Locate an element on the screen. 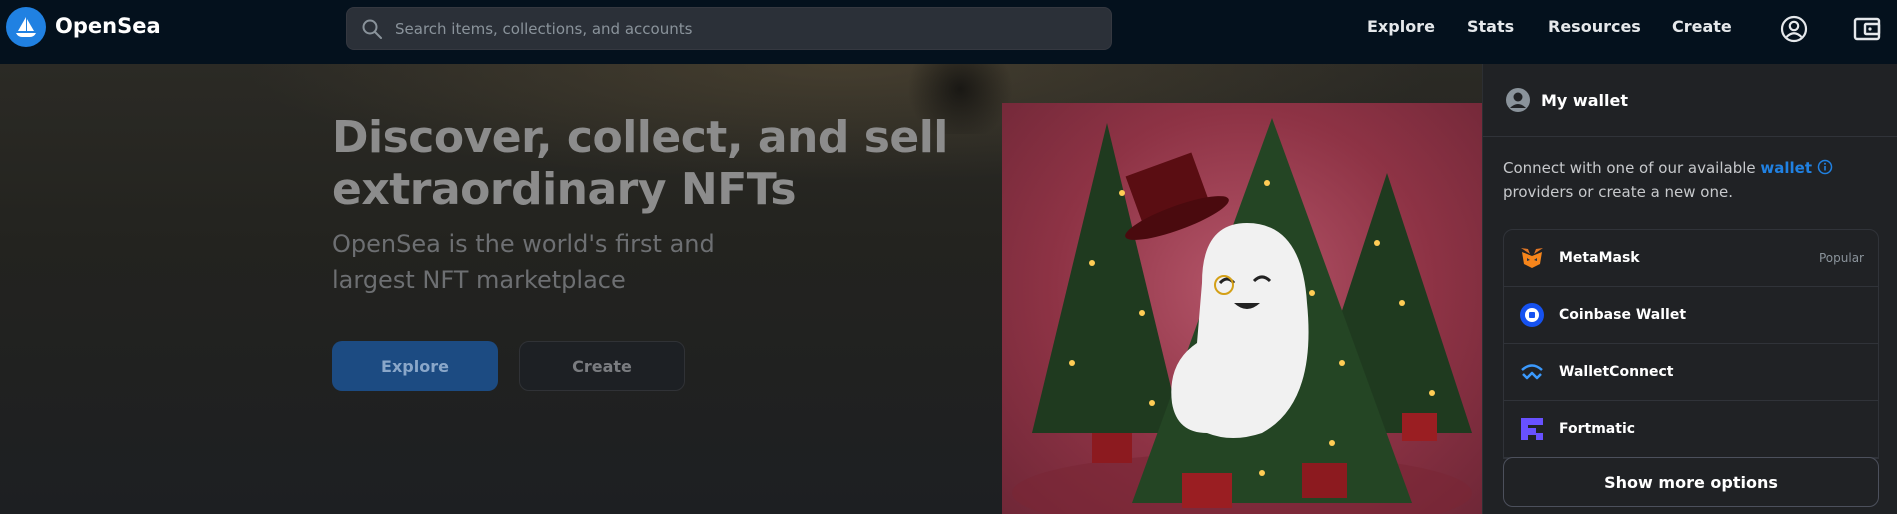 This screenshot has height=514, width=1897. wallet-option-fortmatic: Fortmatic is located at coordinates (1691, 429).